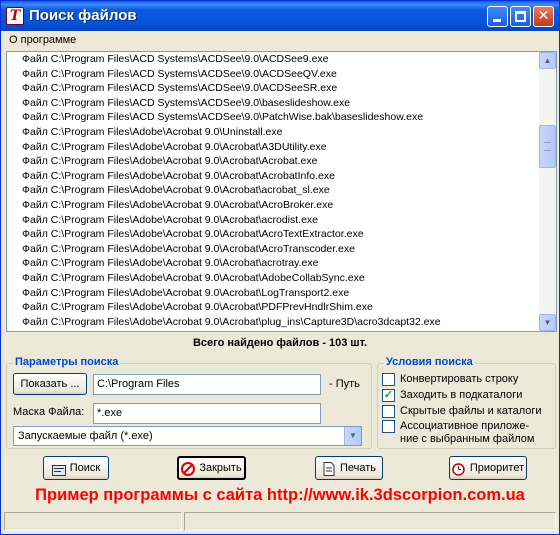 The width and height of the screenshot is (560, 535). What do you see at coordinates (429, 362) in the screenshot?
I see `search-conditions-title: Условия поиска` at bounding box center [429, 362].